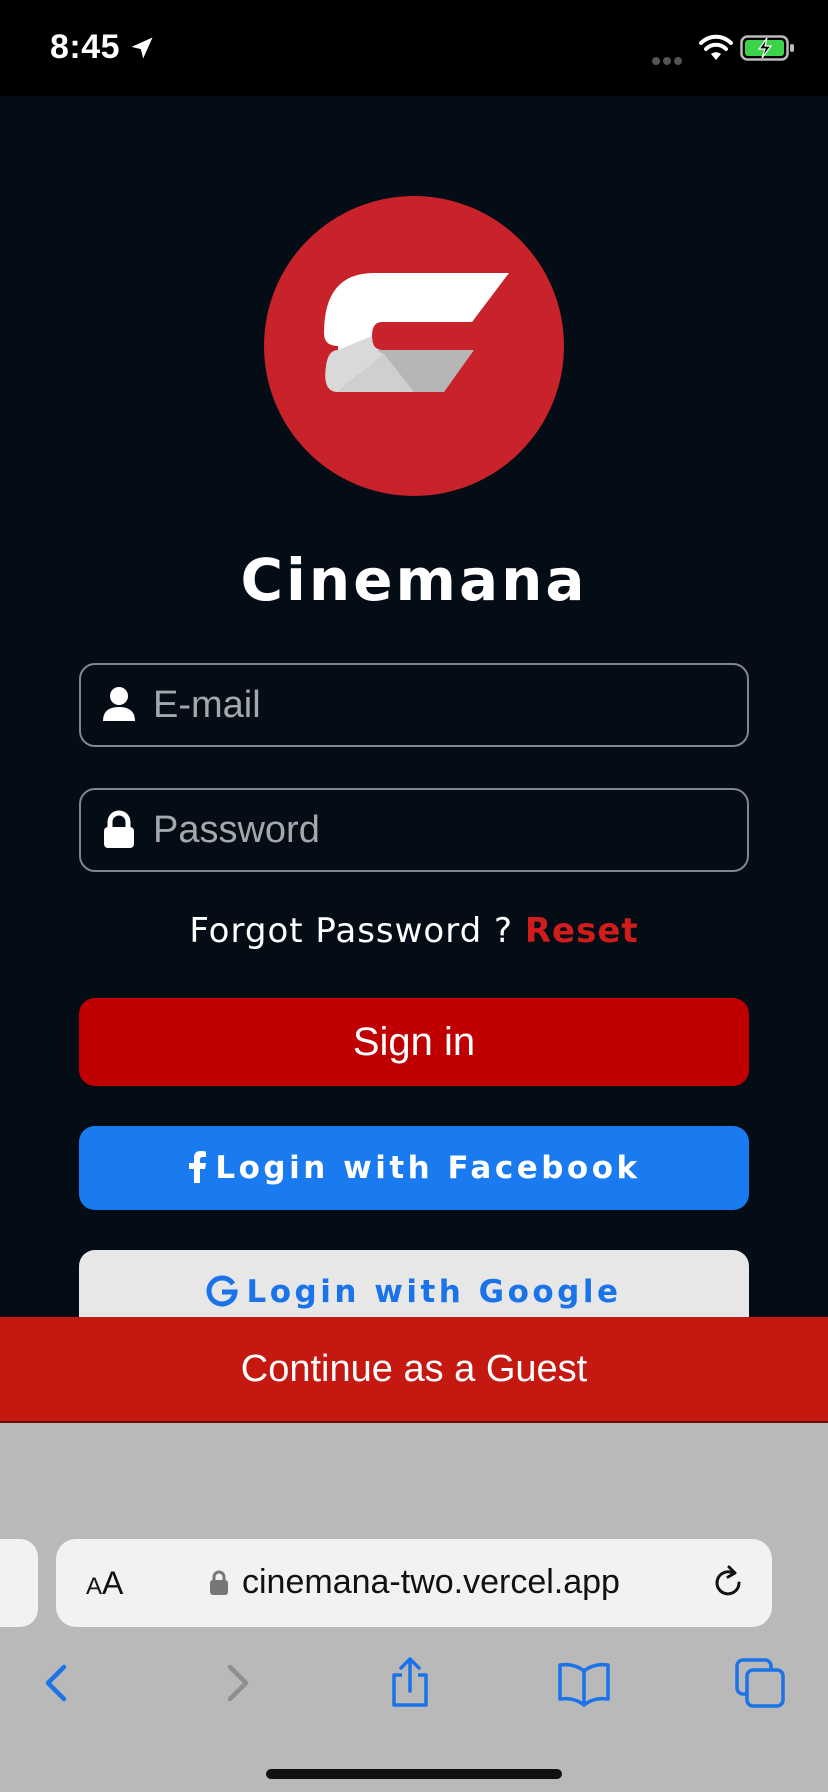 The image size is (828, 1792). I want to click on password-field, so click(414, 830).